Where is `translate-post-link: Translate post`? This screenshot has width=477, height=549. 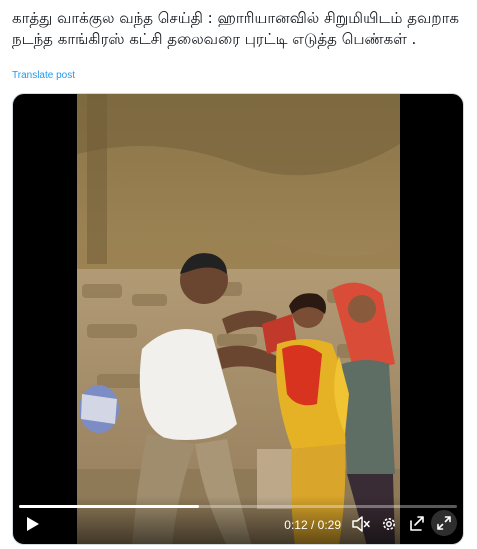 translate-post-link: Translate post is located at coordinates (43, 75).